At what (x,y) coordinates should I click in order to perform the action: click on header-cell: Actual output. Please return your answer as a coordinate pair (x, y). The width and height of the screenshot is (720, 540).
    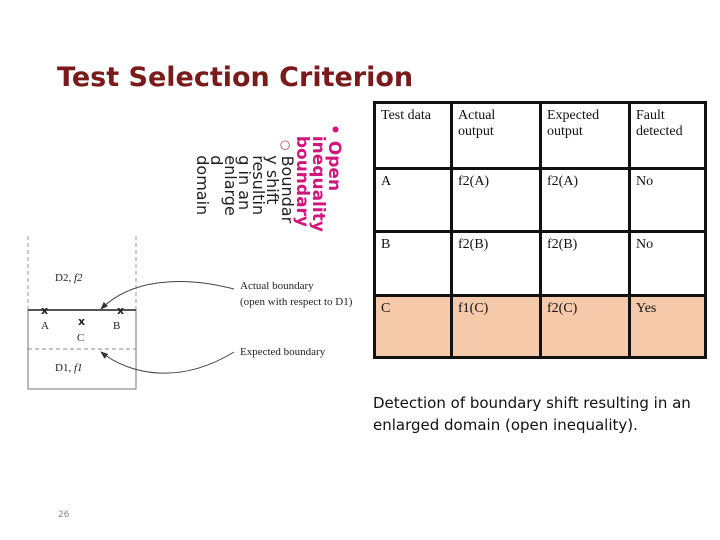
    Looking at the image, I should click on (496, 135).